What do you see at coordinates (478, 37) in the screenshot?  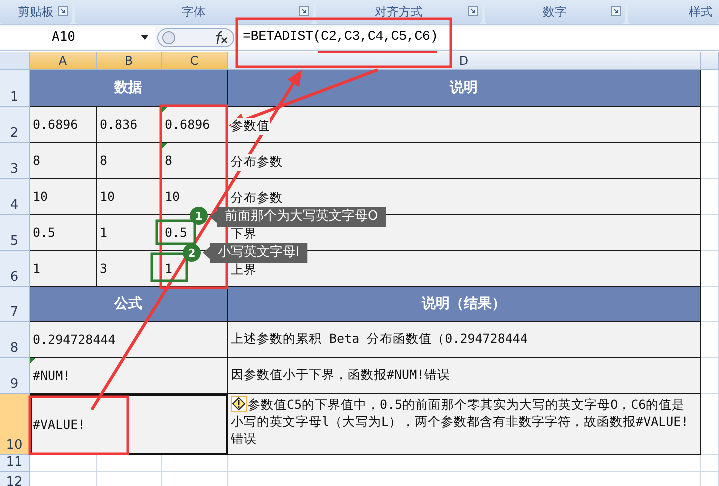 I see `formula-field: =BETADIST(C2,C3,C4,C5,C6)` at bounding box center [478, 37].